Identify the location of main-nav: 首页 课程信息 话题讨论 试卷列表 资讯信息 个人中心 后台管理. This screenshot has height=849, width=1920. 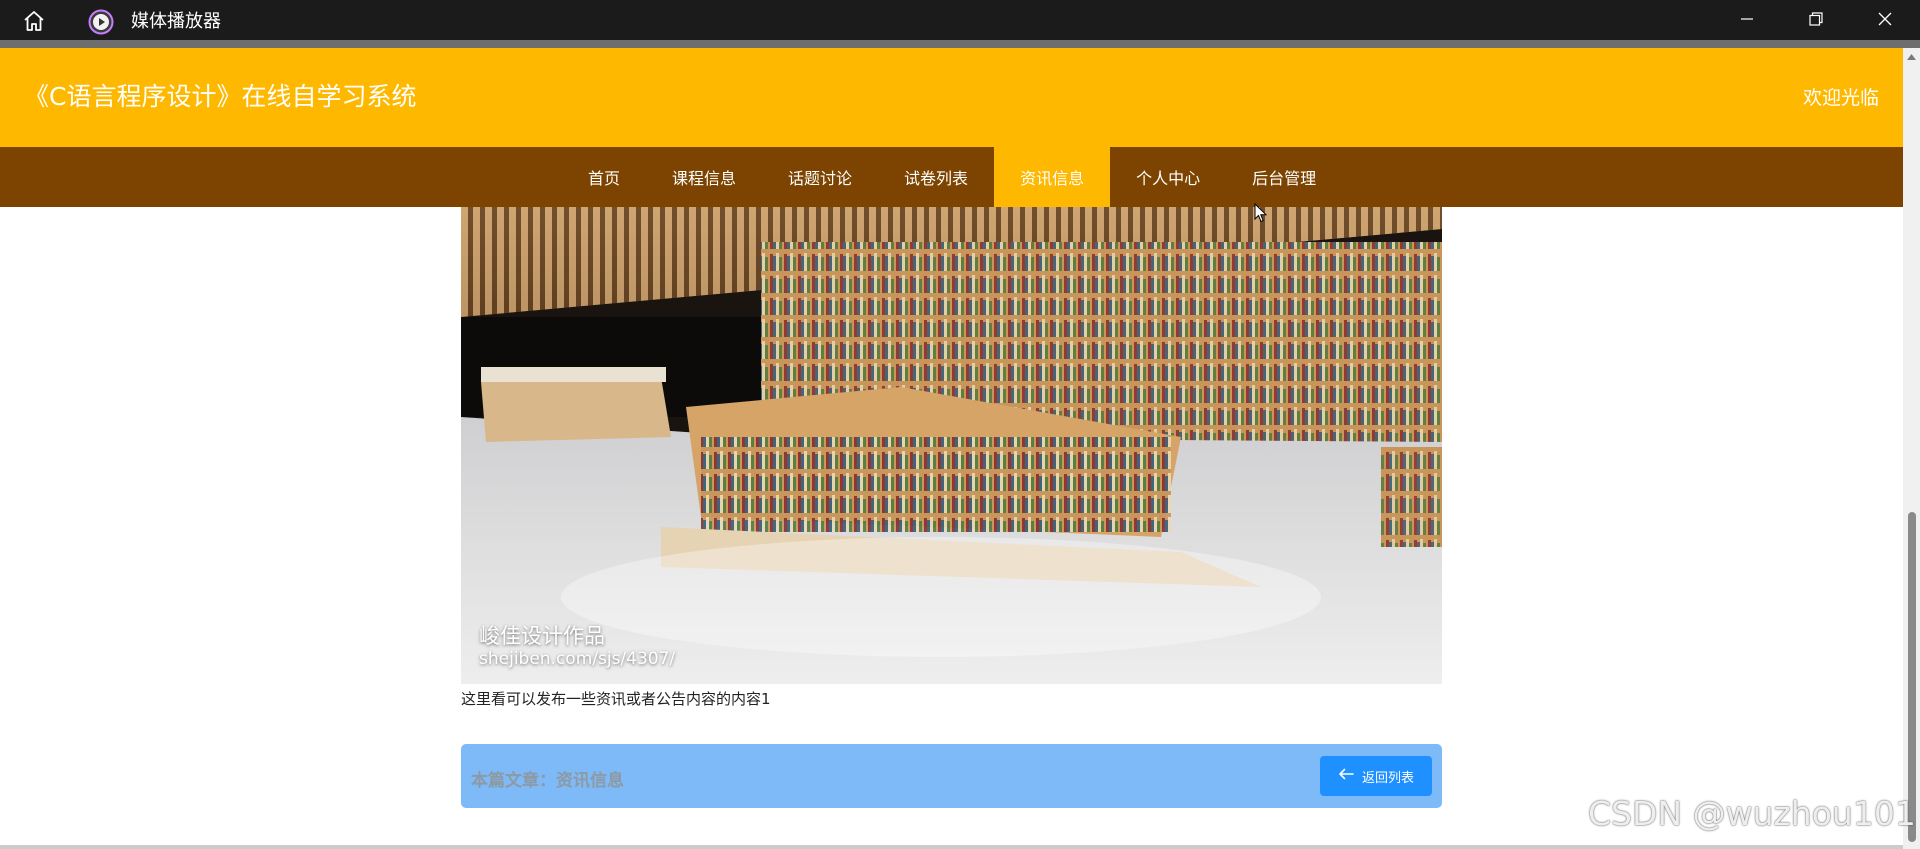
(951, 177).